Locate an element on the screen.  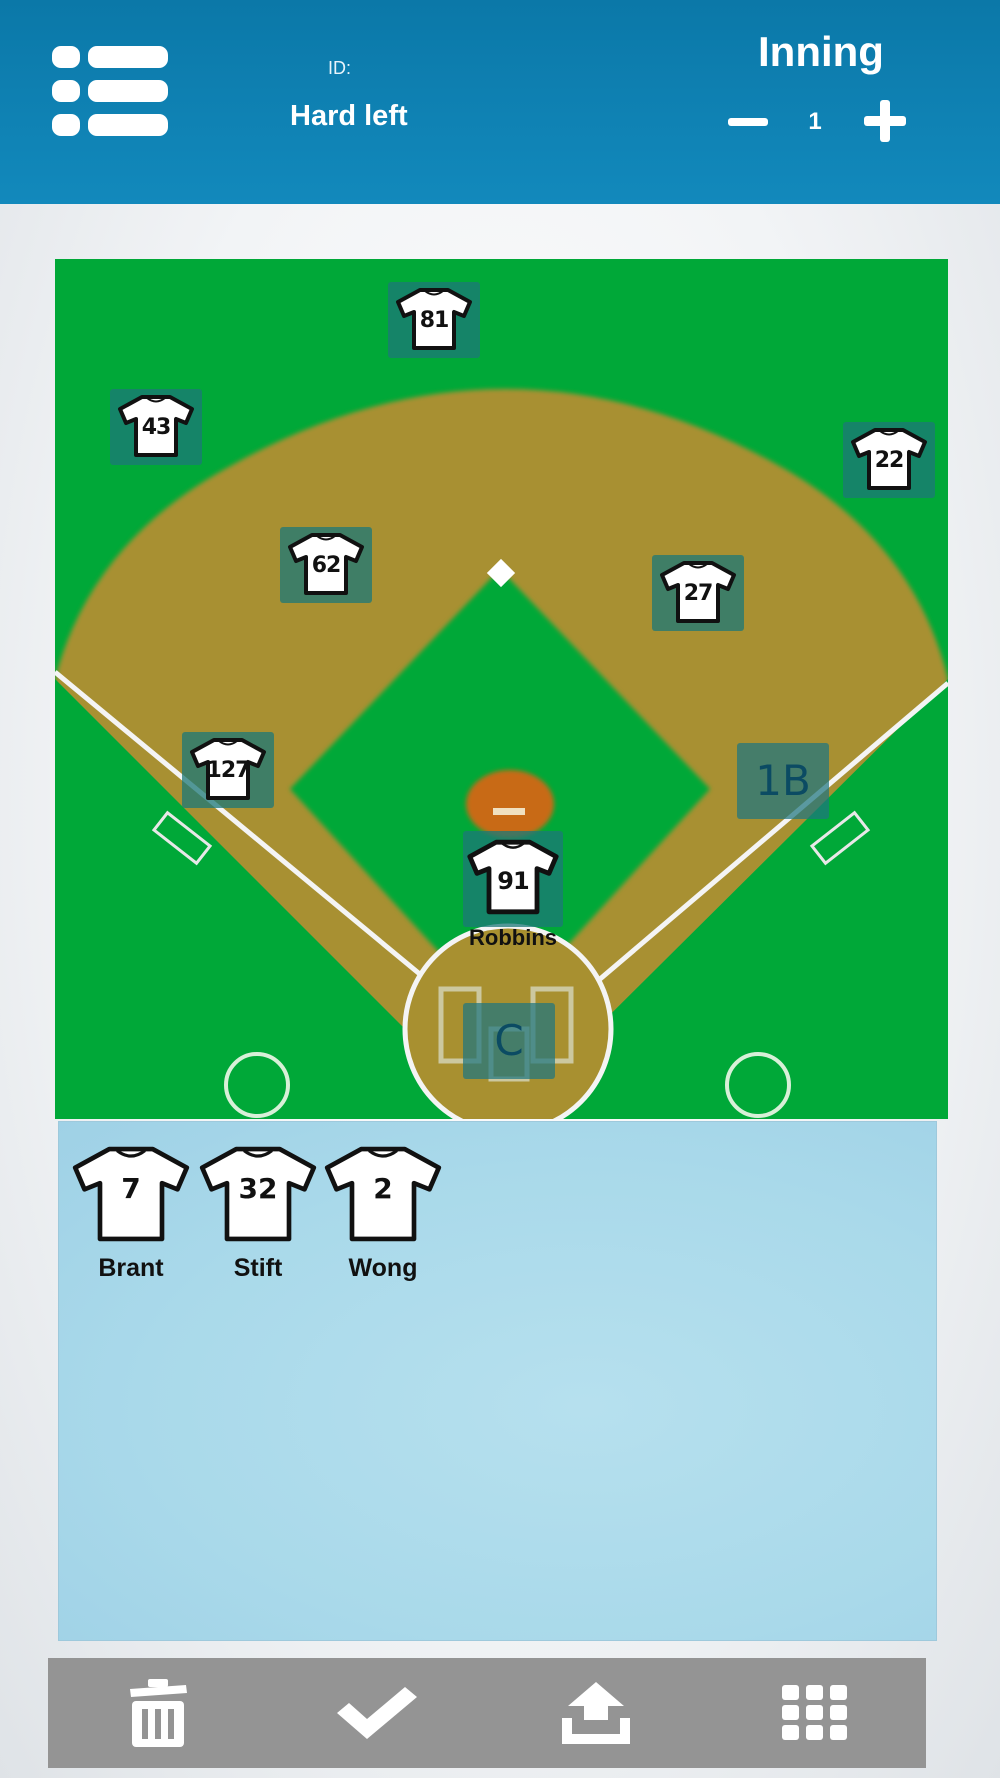
trash-icon is located at coordinates (158, 1713).